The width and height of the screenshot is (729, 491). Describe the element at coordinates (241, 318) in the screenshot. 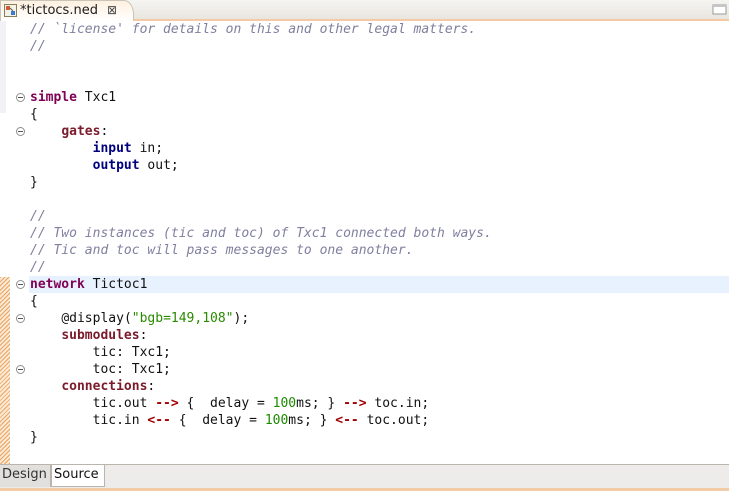

I see `code-token: );` at that location.